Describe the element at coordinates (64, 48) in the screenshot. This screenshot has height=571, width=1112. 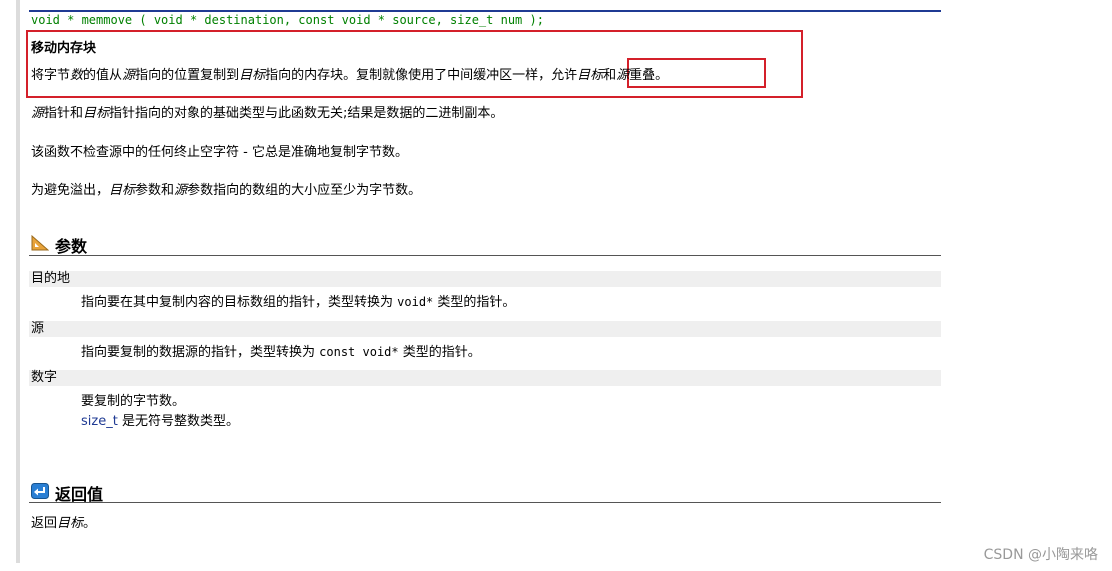
I see `summary-title: 移动内存块` at that location.